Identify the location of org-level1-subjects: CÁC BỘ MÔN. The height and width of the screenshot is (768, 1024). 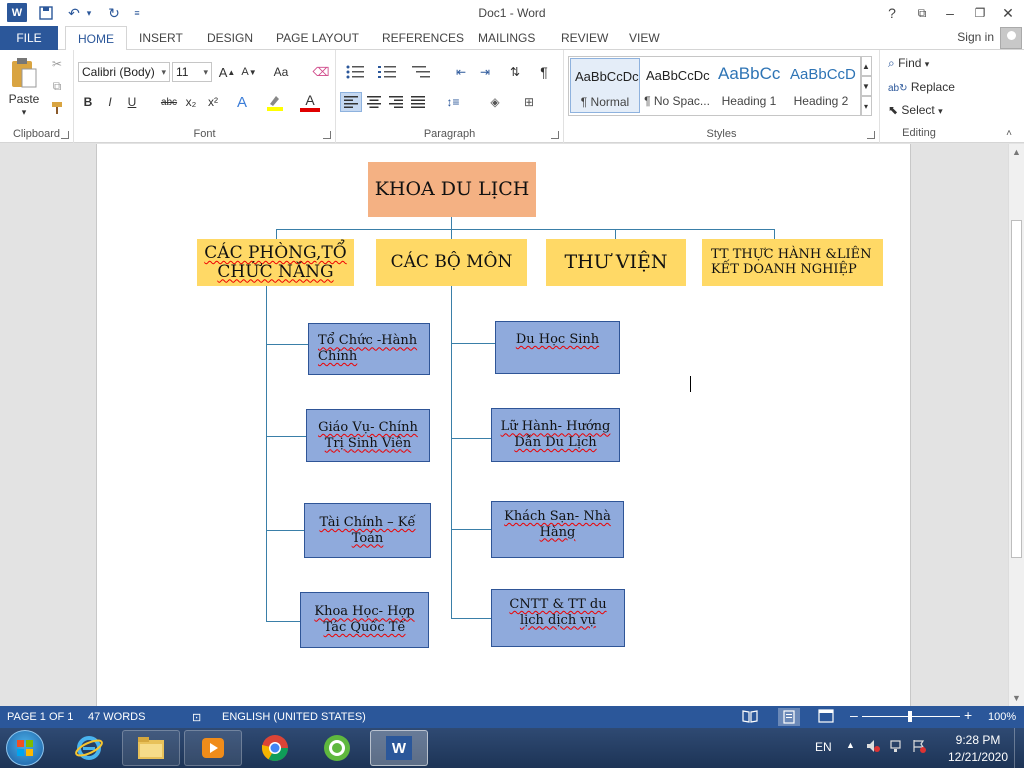
(451, 262).